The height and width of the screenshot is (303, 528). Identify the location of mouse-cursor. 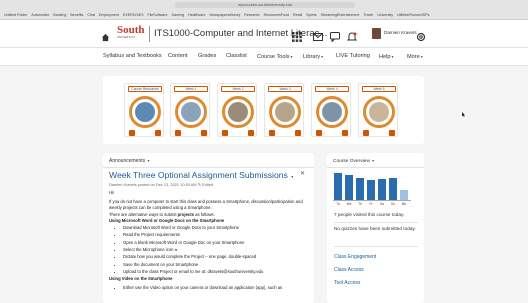
(463, 110).